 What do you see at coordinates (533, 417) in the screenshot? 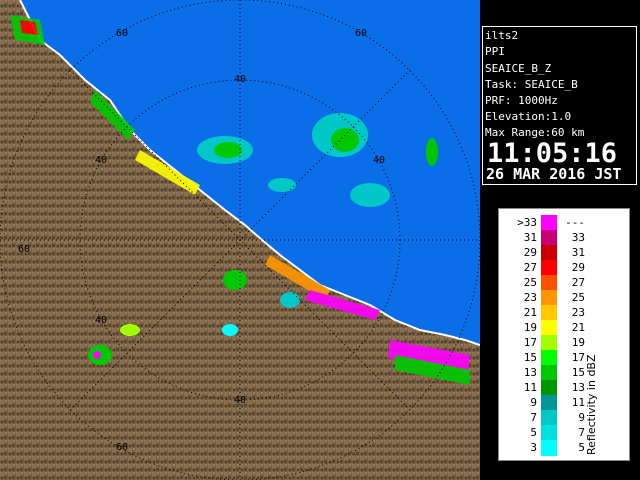
I see `legend-low-value: 7` at bounding box center [533, 417].